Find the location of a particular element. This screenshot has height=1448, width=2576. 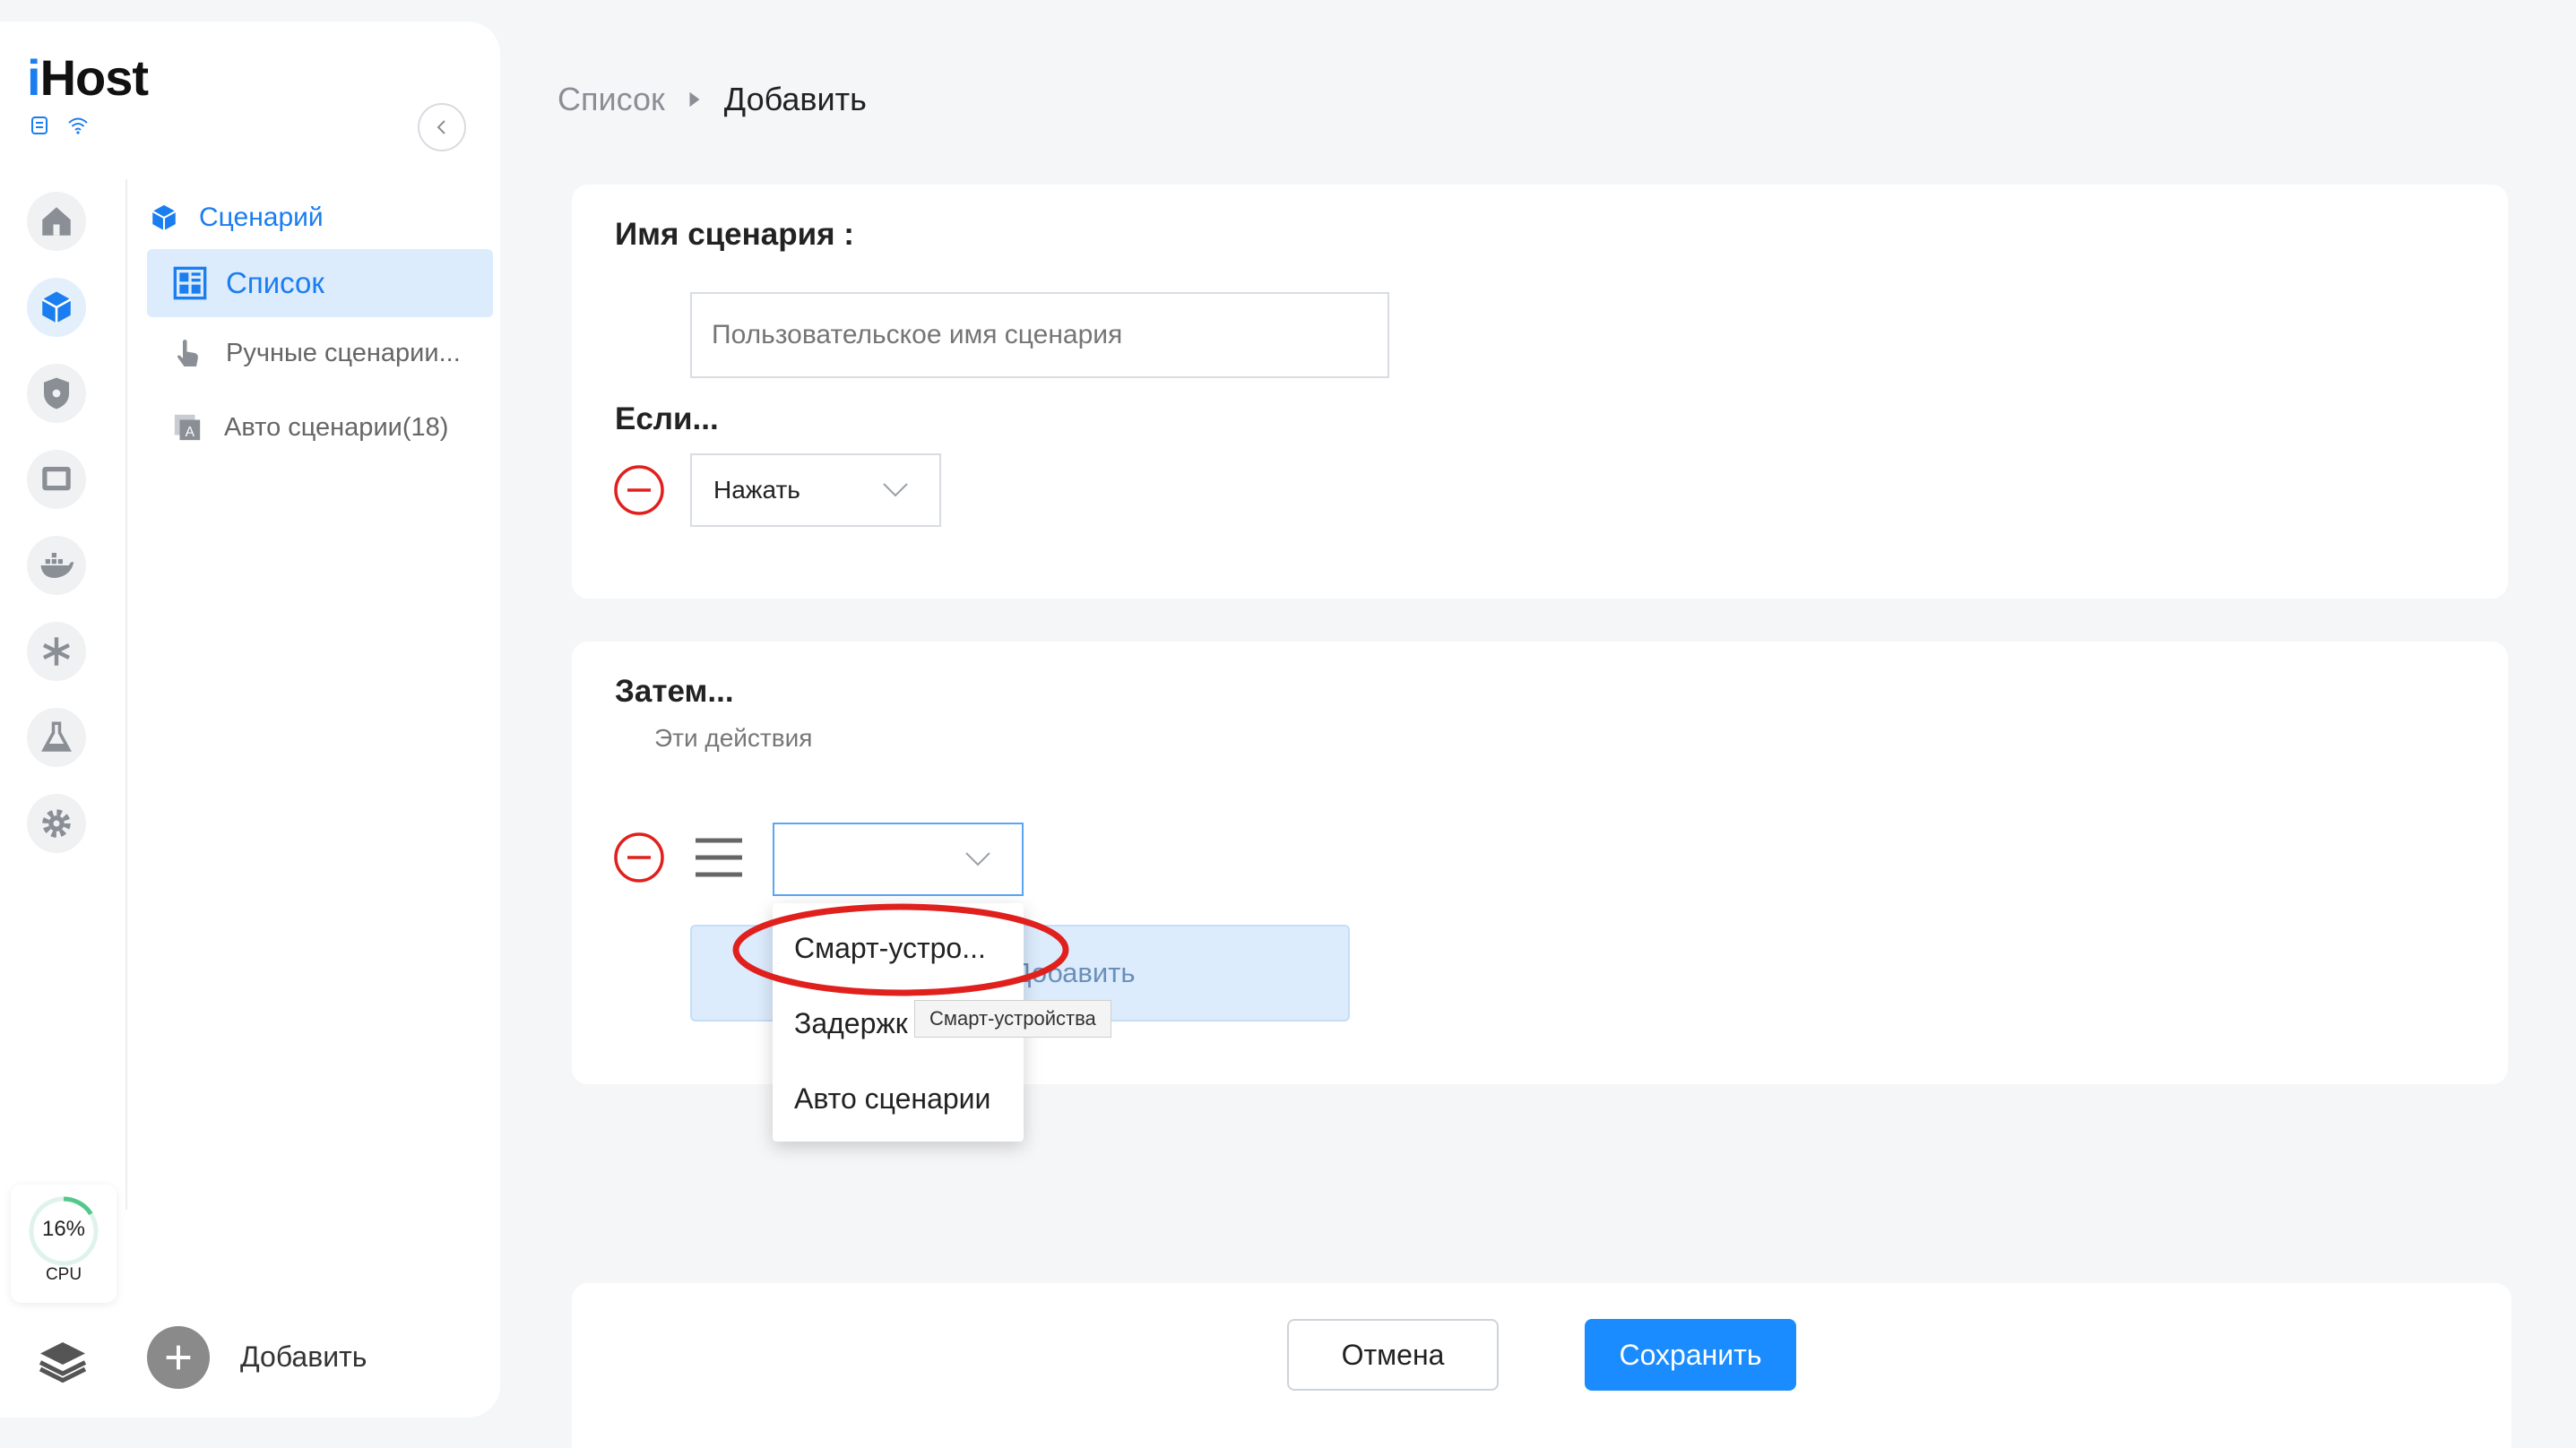

auto-scene-icon: A is located at coordinates (187, 427).